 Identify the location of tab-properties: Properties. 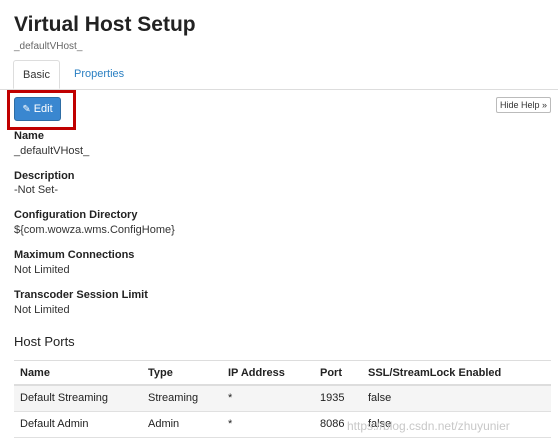
(99, 74).